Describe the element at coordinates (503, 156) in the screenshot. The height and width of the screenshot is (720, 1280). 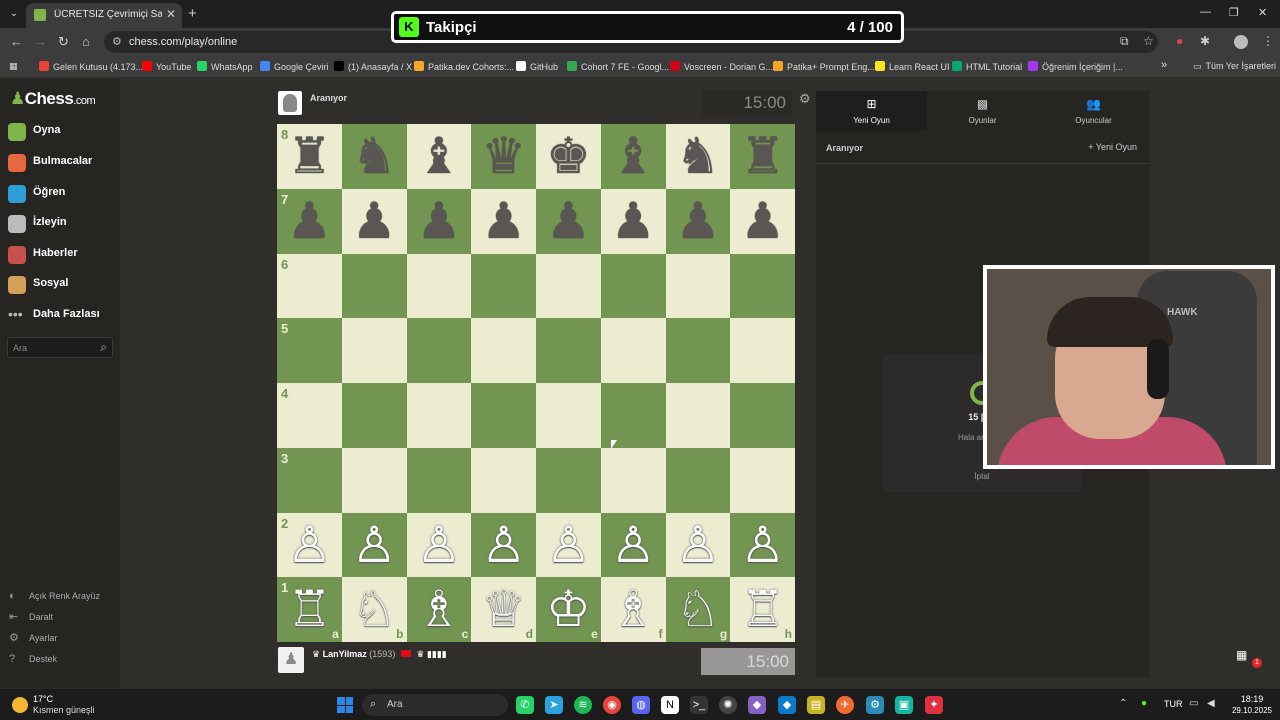
I see `board-square-d8: ♛` at that location.